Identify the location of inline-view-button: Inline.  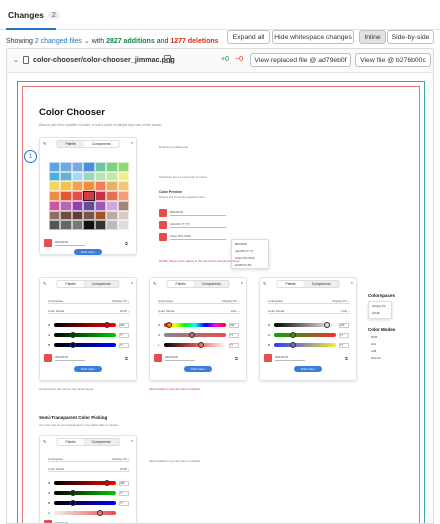
(372, 37).